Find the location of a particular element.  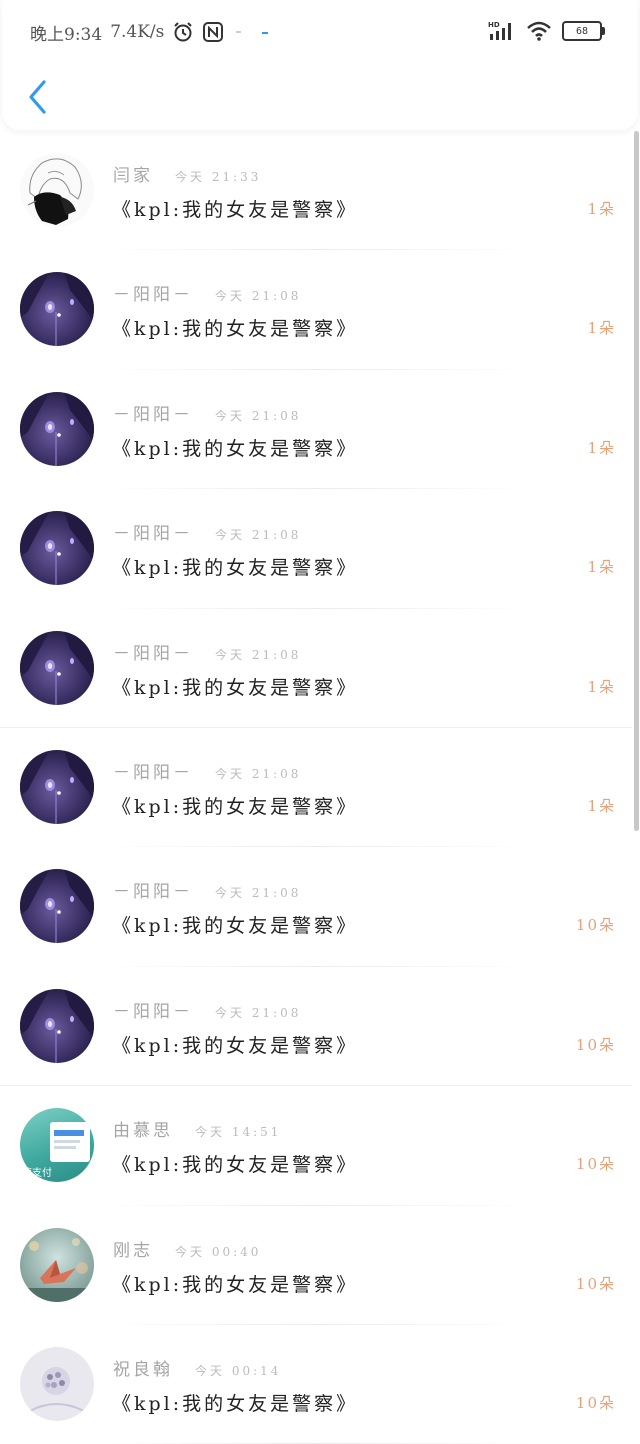

battery-level: 68 is located at coordinates (582, 31).